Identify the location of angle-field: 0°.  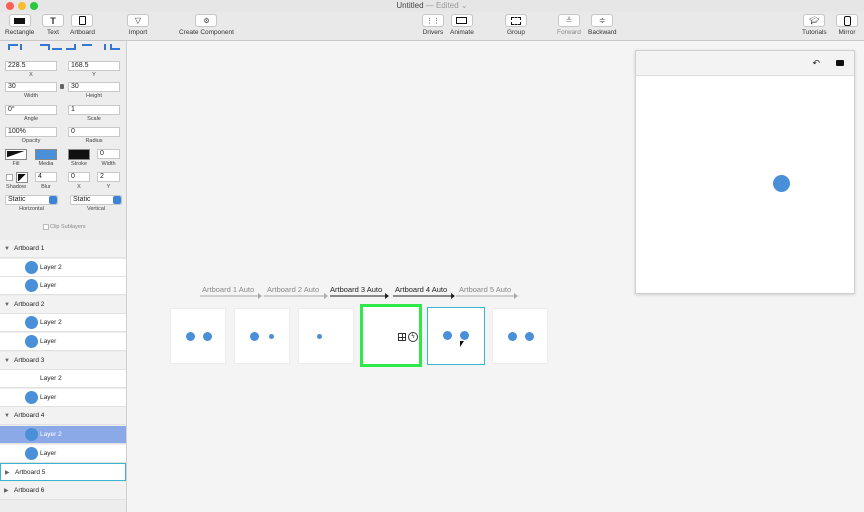
(31, 110).